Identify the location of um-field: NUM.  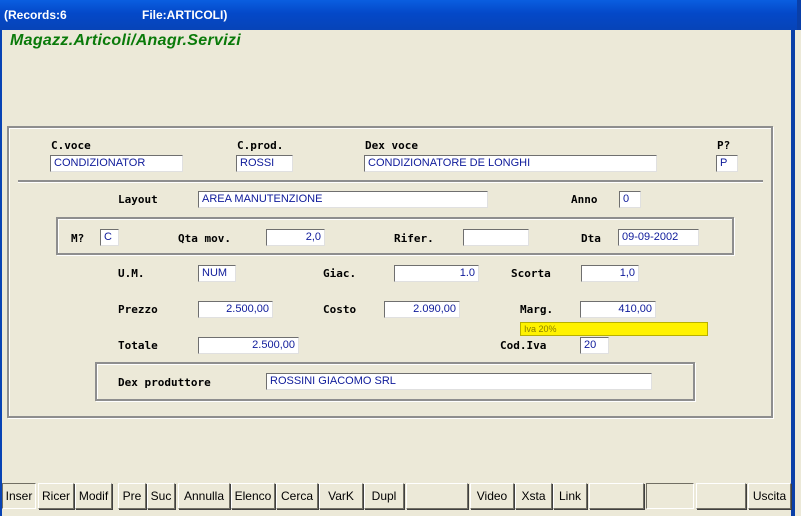
(217, 273).